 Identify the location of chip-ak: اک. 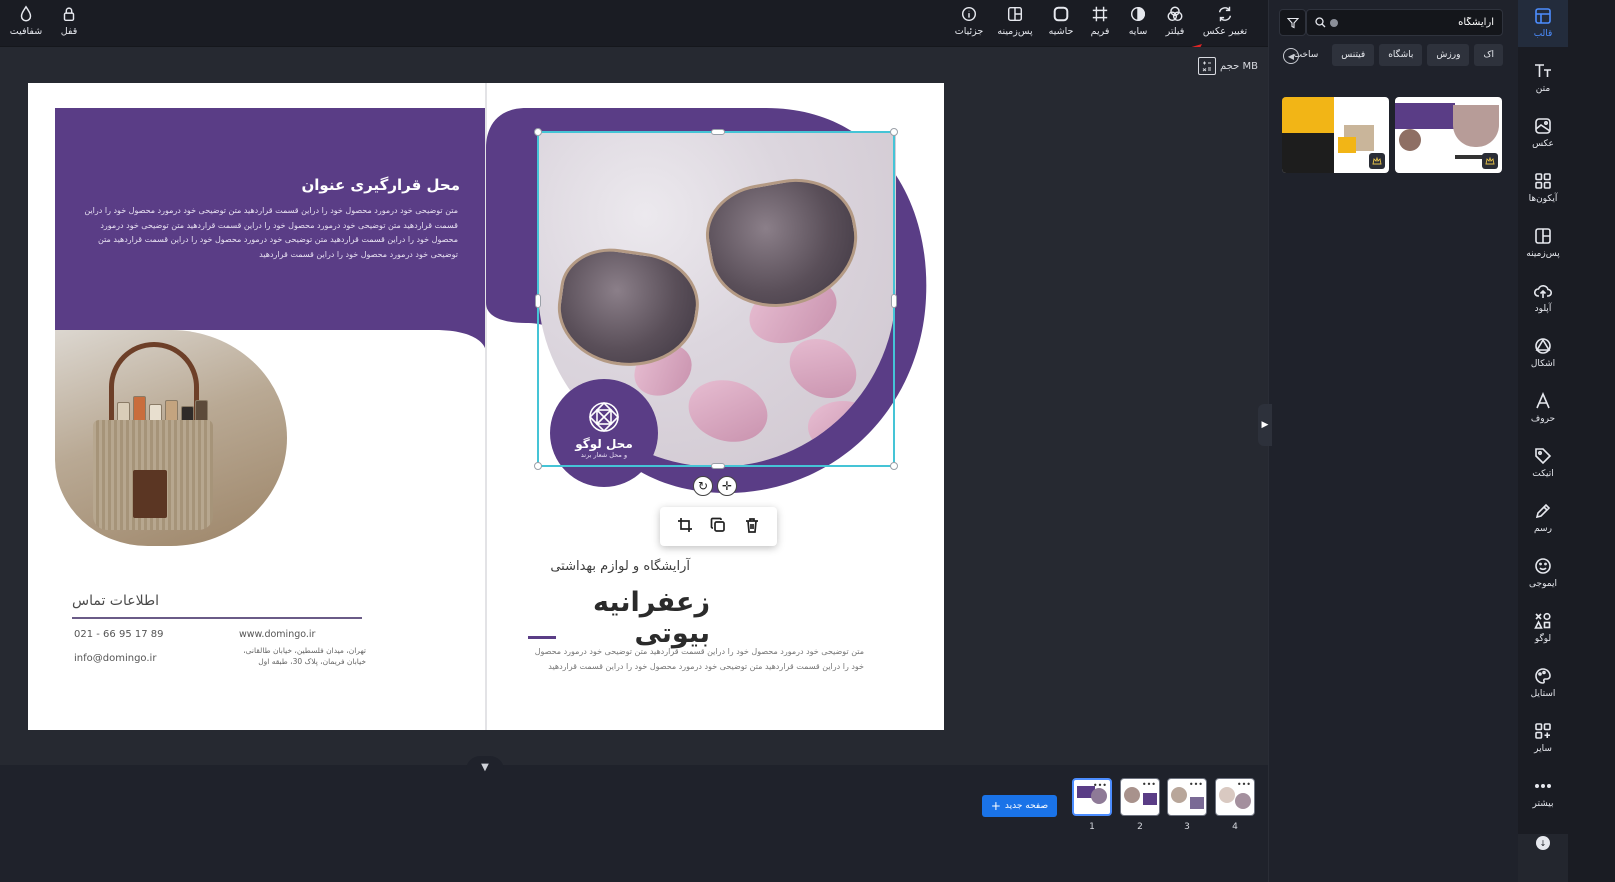
(1488, 55).